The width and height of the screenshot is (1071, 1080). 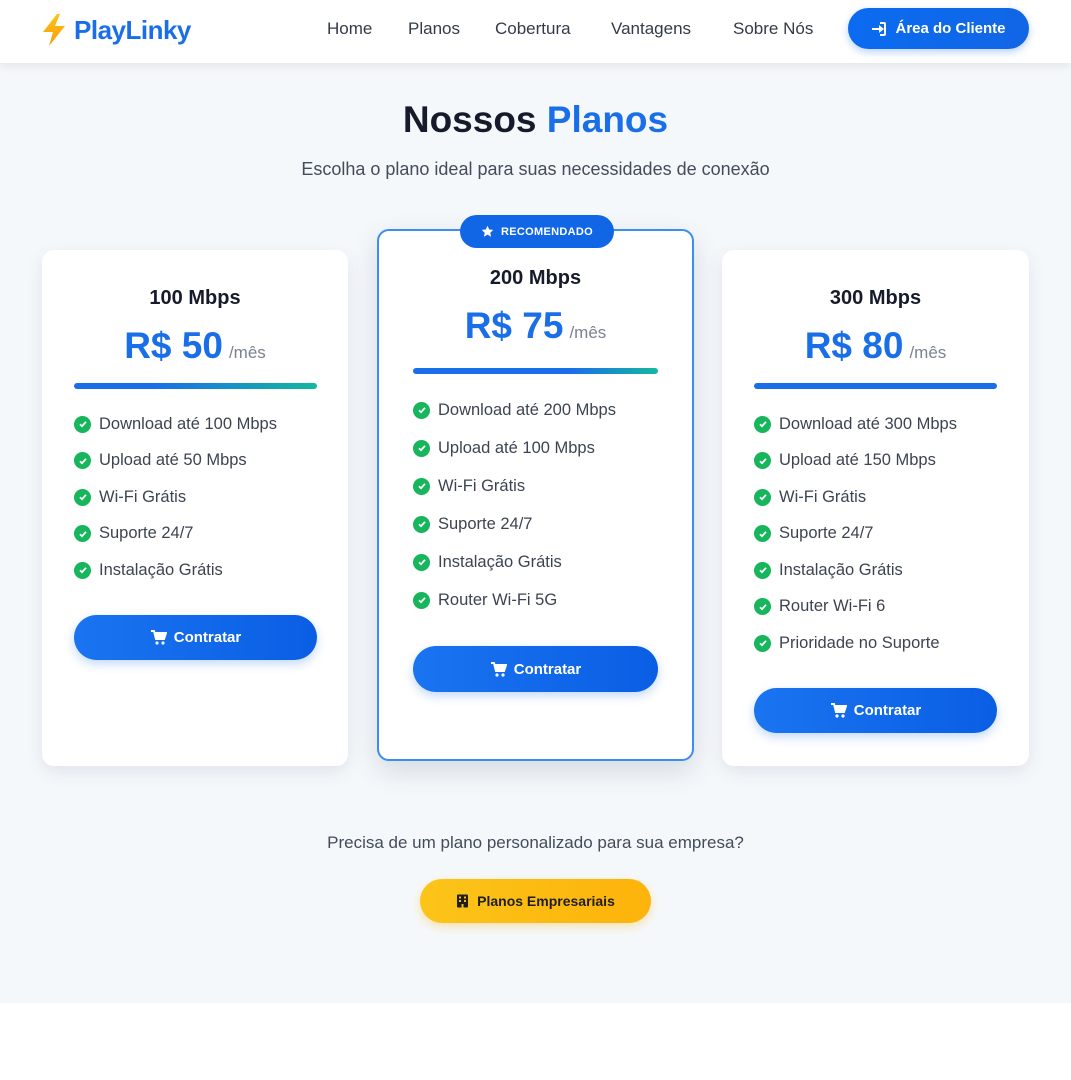 I want to click on plan-name: 300 Mbps, so click(x=875, y=298).